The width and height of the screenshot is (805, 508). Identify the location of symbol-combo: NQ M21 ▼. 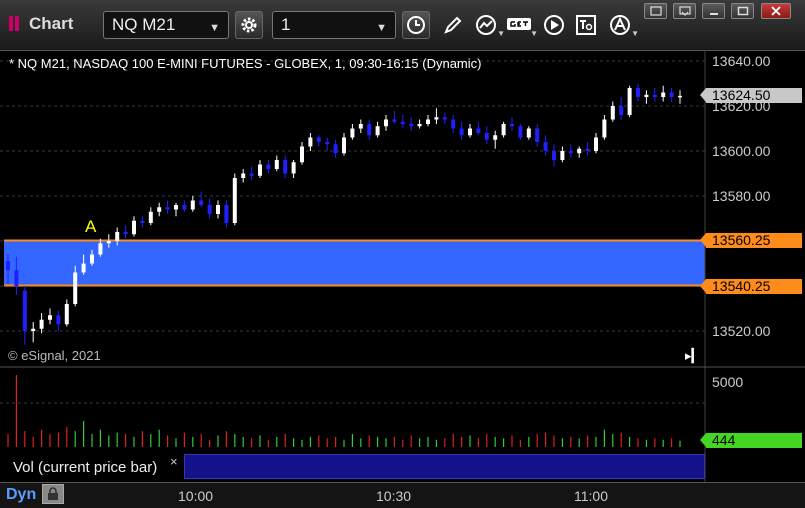
(166, 25).